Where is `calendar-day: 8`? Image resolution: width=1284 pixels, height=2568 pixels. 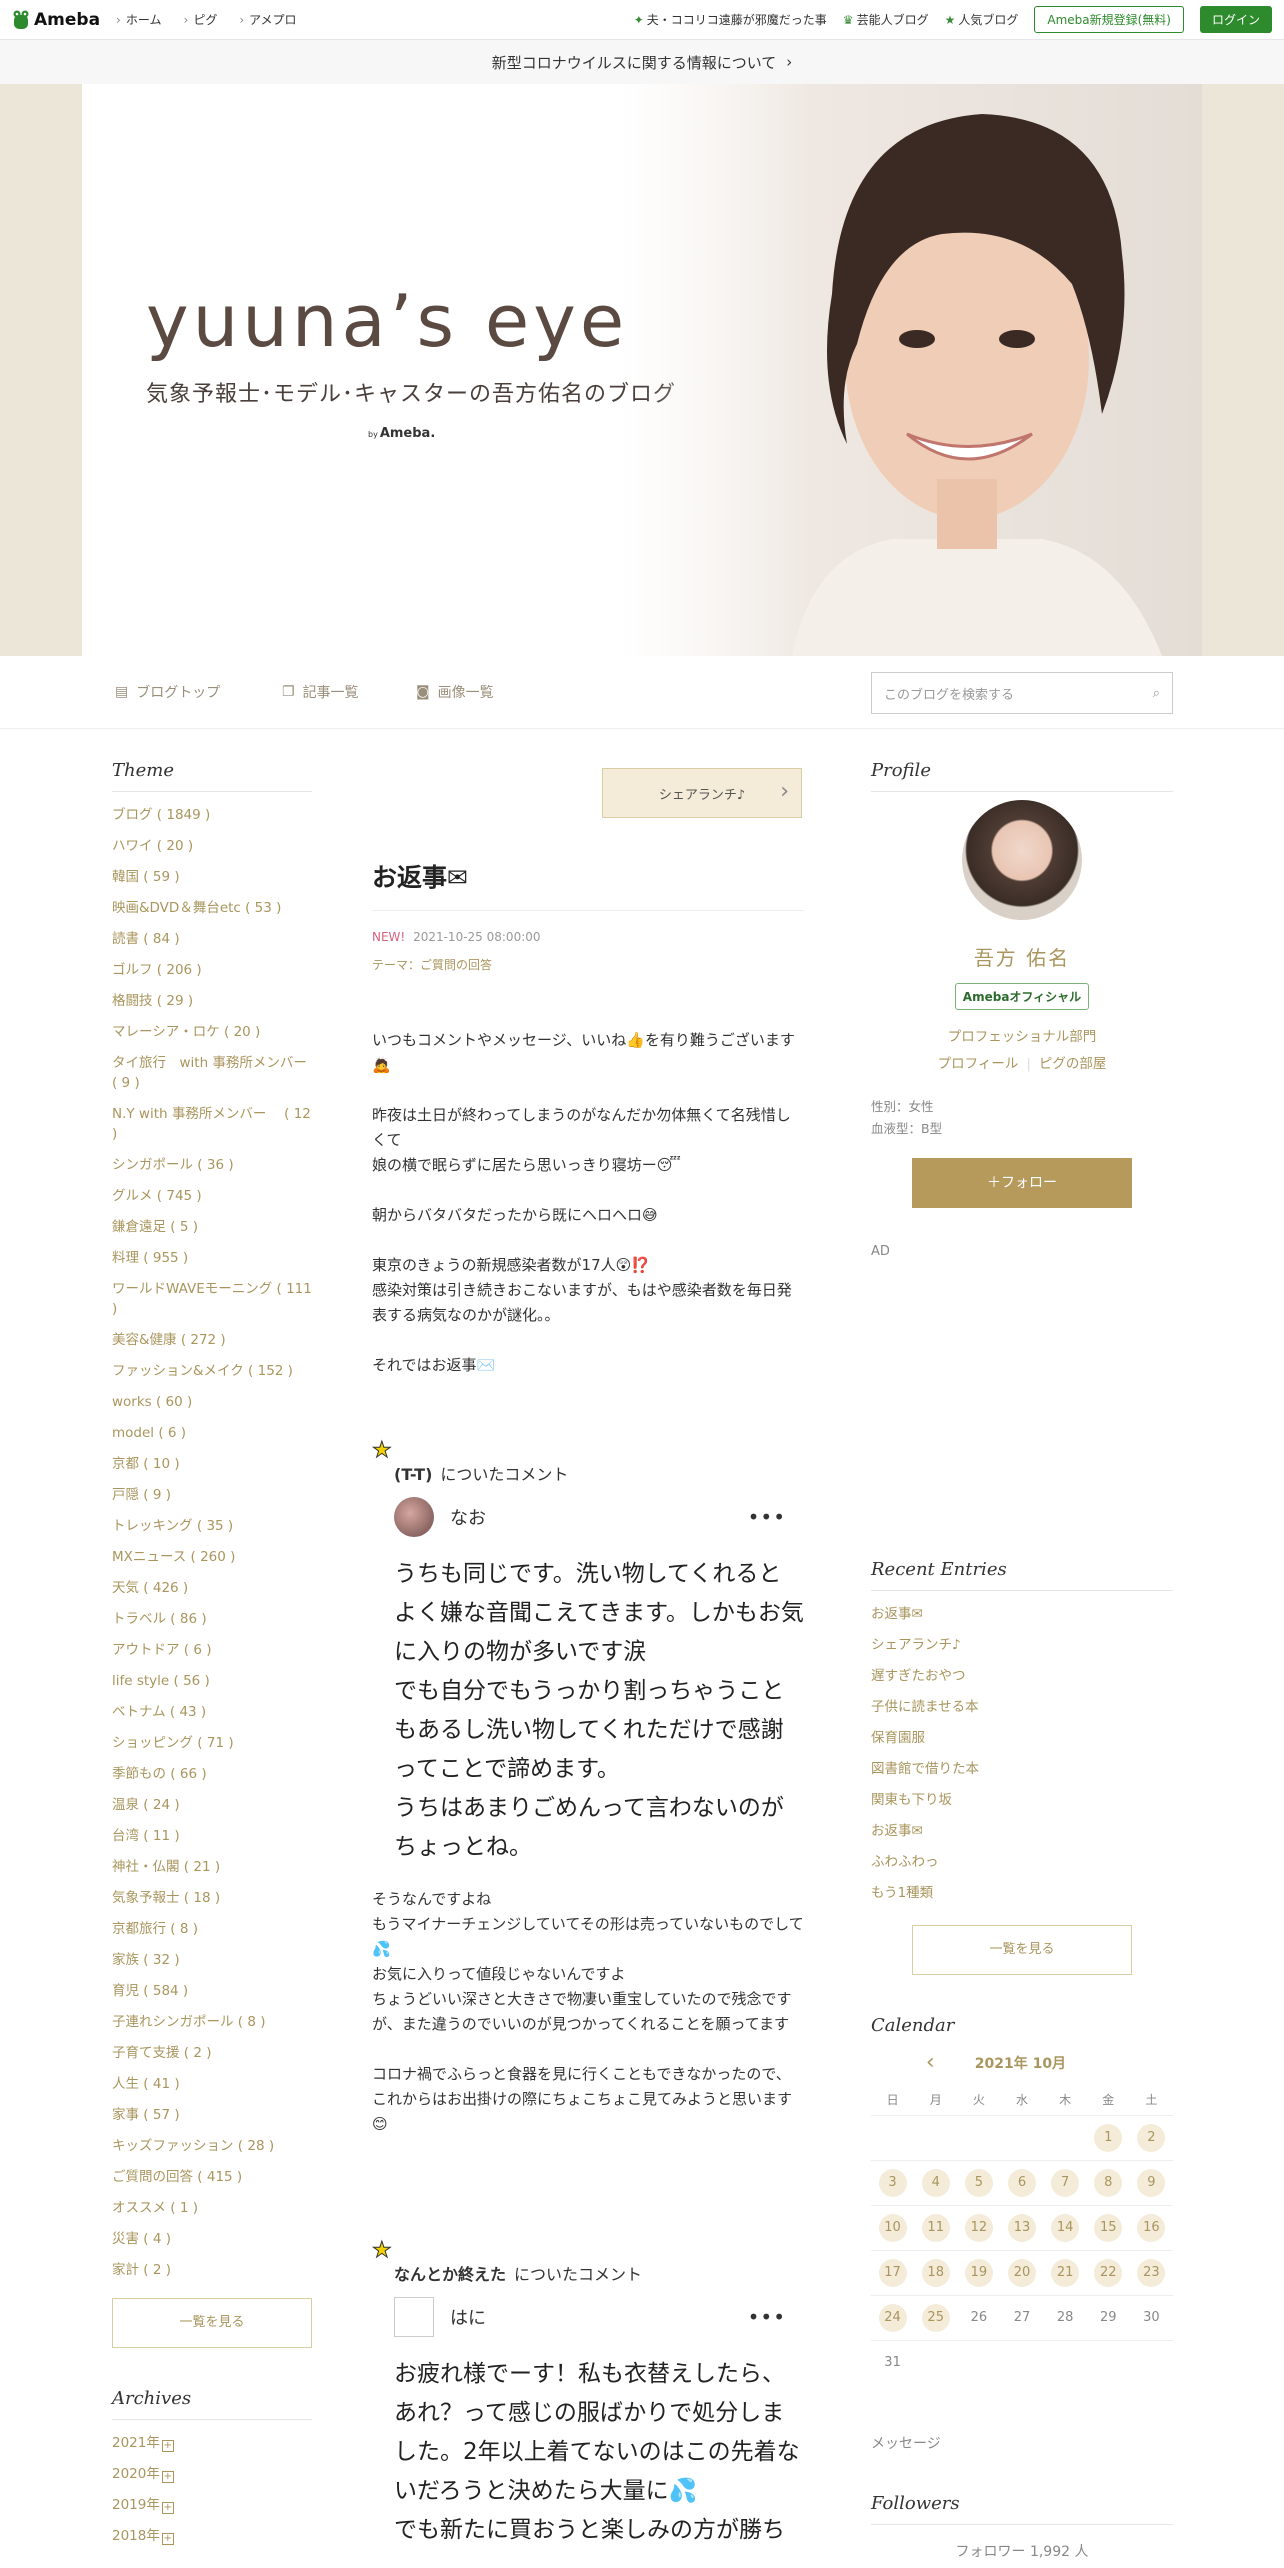 calendar-day: 8 is located at coordinates (1108, 2182).